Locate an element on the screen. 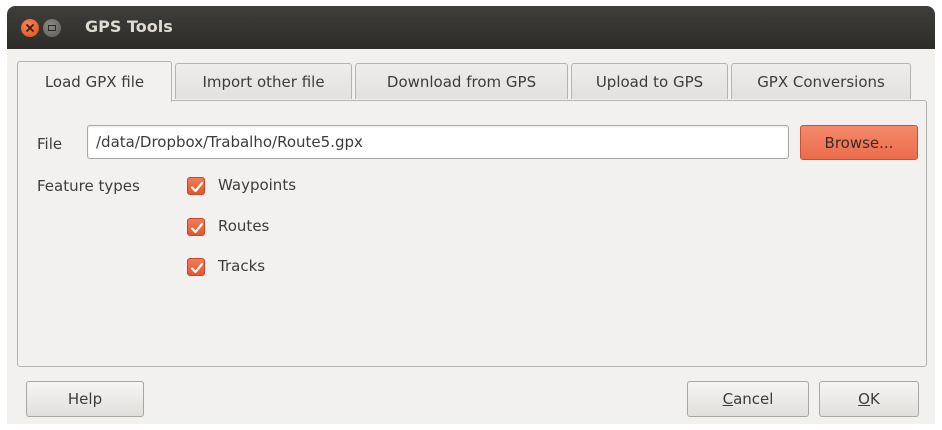 This screenshot has width=942, height=430. tab-import-other-file: Import other file is located at coordinates (263, 81).